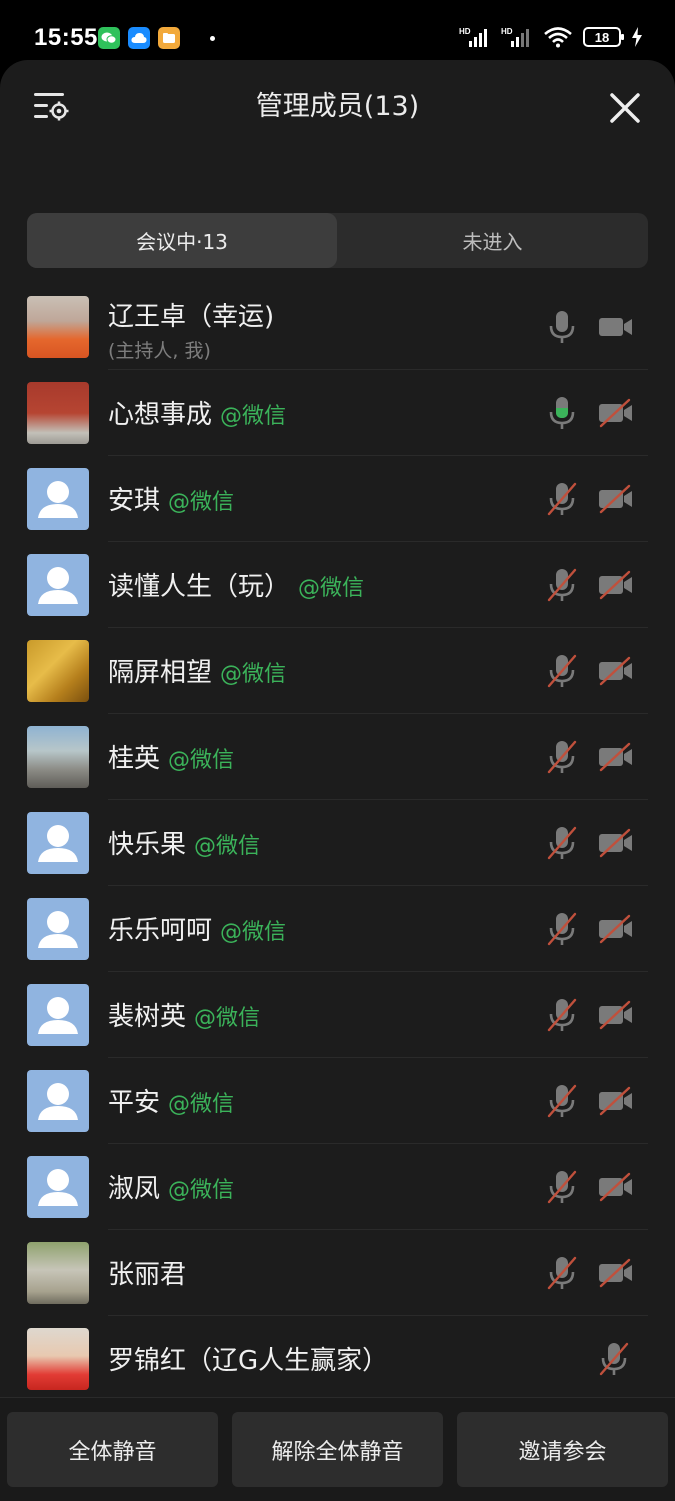 The width and height of the screenshot is (675, 1501). What do you see at coordinates (160, 931) in the screenshot?
I see `member-name: 乐乐呵呵` at bounding box center [160, 931].